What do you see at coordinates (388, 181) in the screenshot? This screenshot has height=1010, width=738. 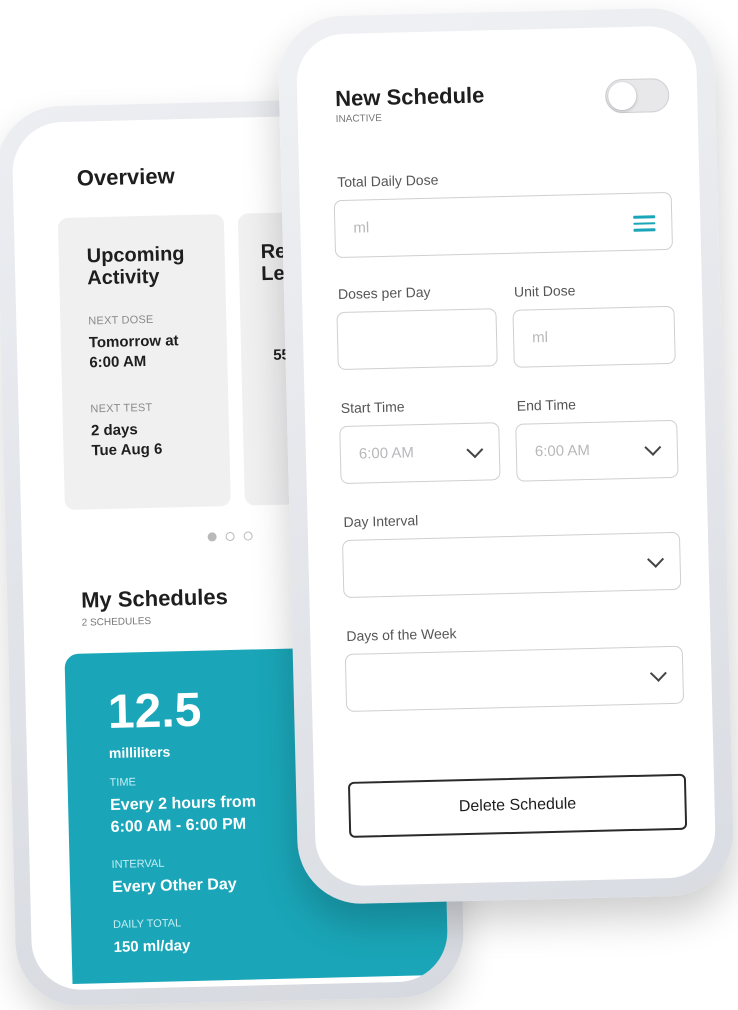 I see `total-daily-dose-label: Total Daily Dose` at bounding box center [388, 181].